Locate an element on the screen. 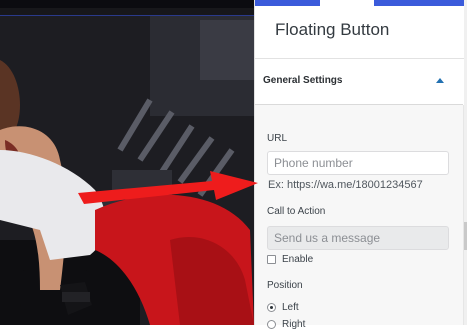 The image size is (467, 330). tab-active is located at coordinates (347, 3).